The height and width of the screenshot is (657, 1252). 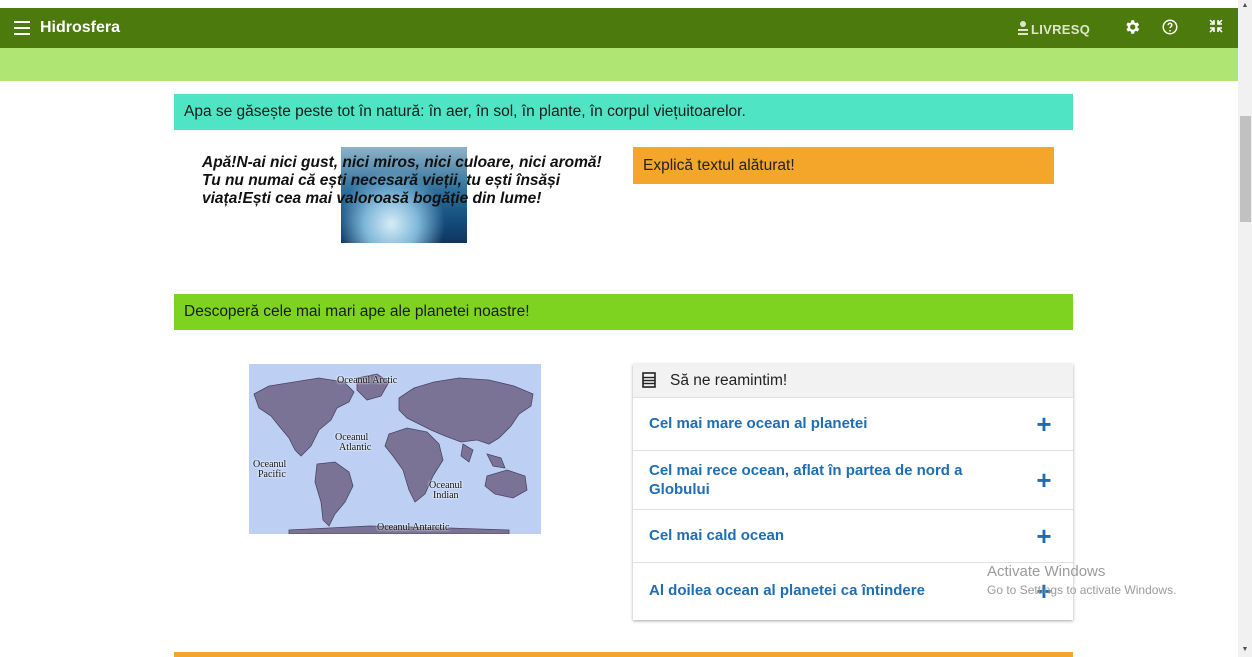 What do you see at coordinates (1082, 590) in the screenshot?
I see `activate-windows-subtitle: Go to Settings to activate Windows.` at bounding box center [1082, 590].